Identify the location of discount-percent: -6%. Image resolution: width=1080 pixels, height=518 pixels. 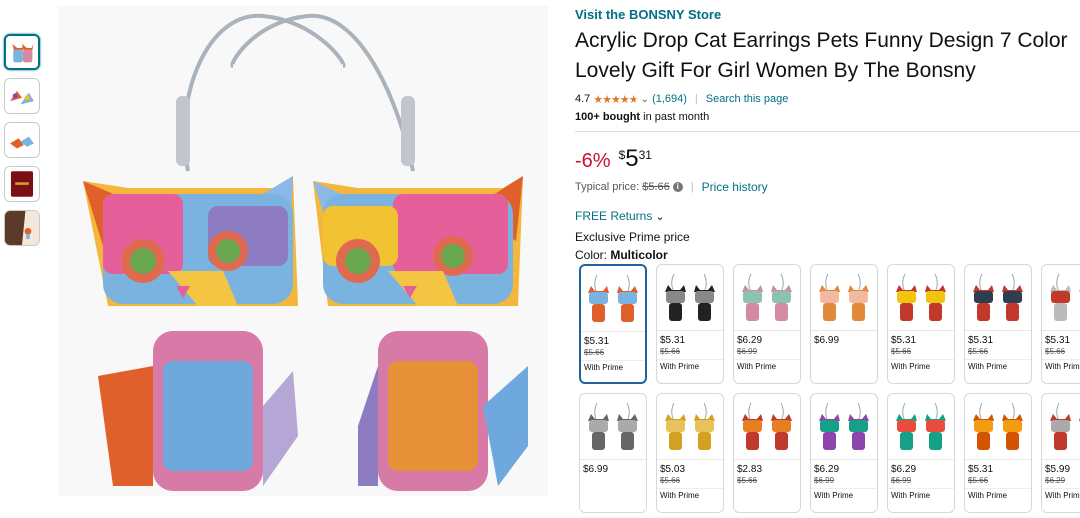
(593, 161).